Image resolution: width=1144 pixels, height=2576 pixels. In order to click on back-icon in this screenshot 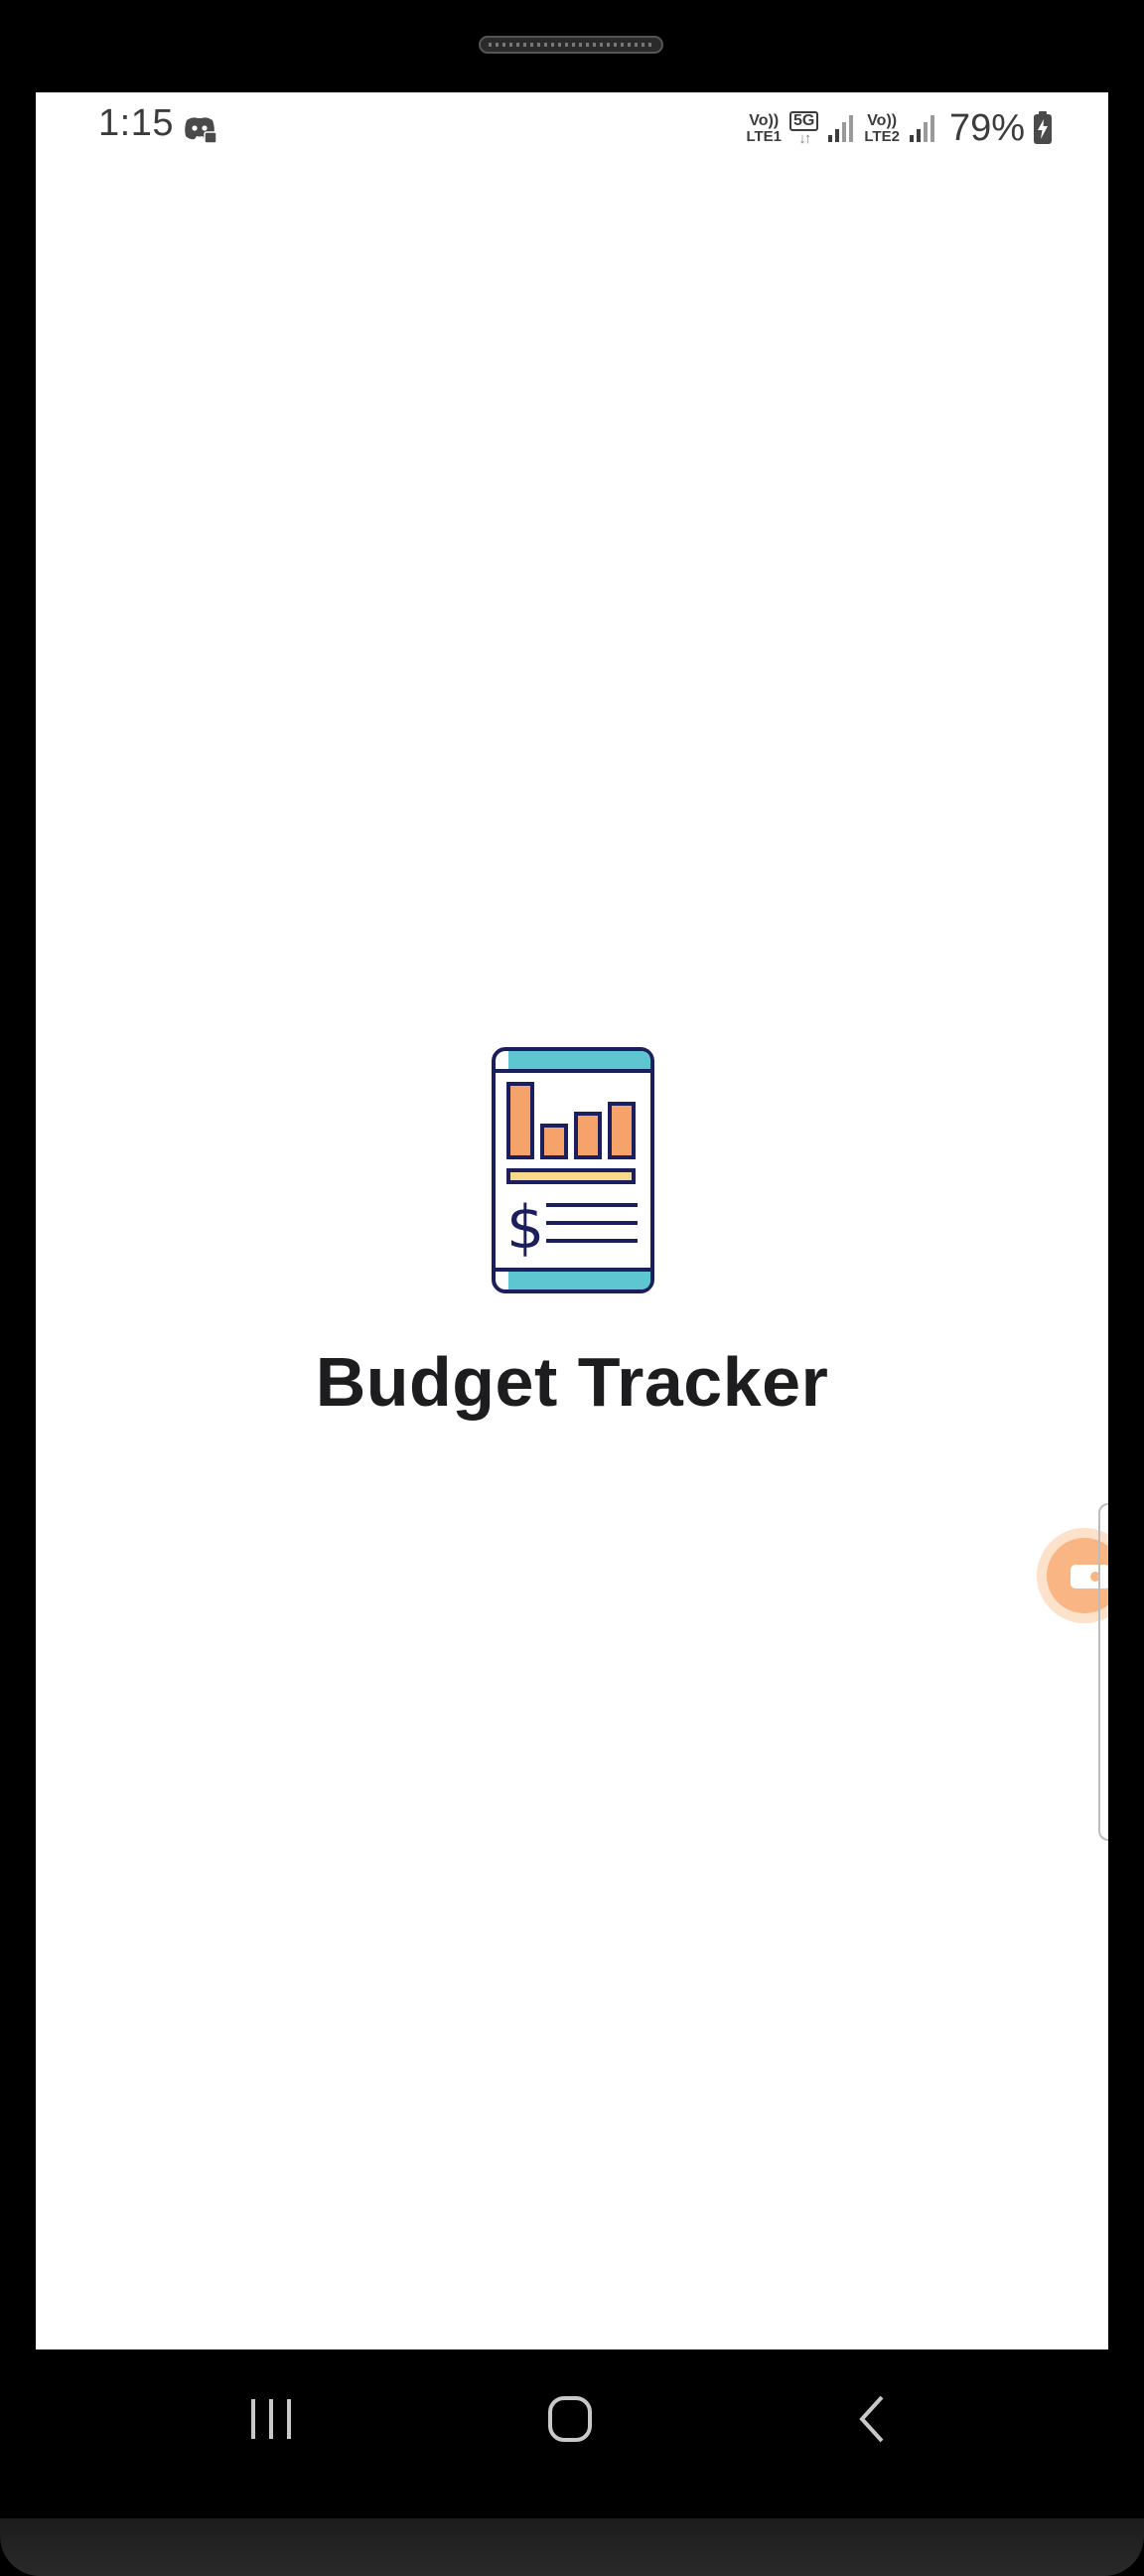, I will do `click(872, 2419)`.